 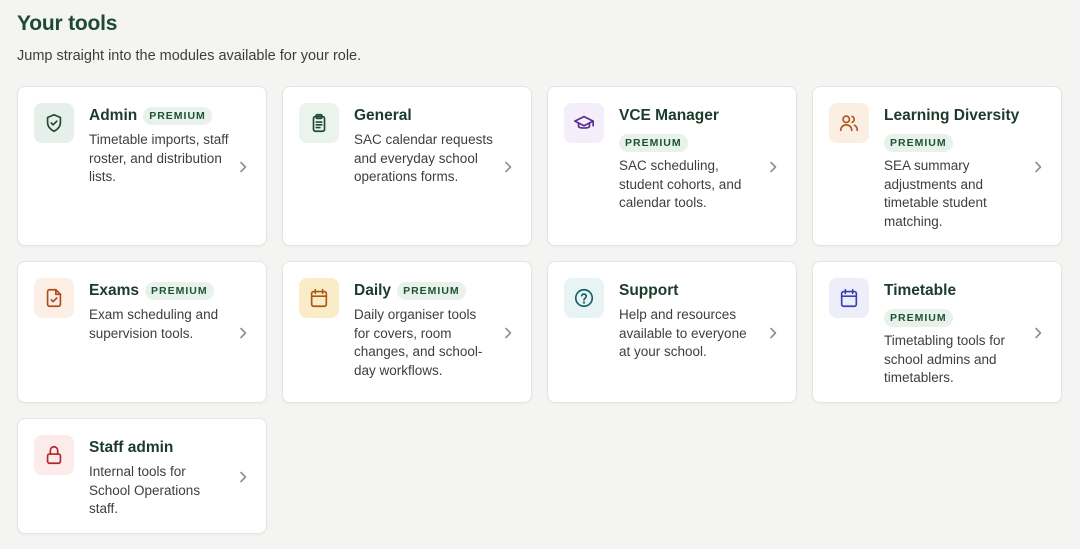 I want to click on tool-title-row: VCE Manager, so click(x=689, y=116).